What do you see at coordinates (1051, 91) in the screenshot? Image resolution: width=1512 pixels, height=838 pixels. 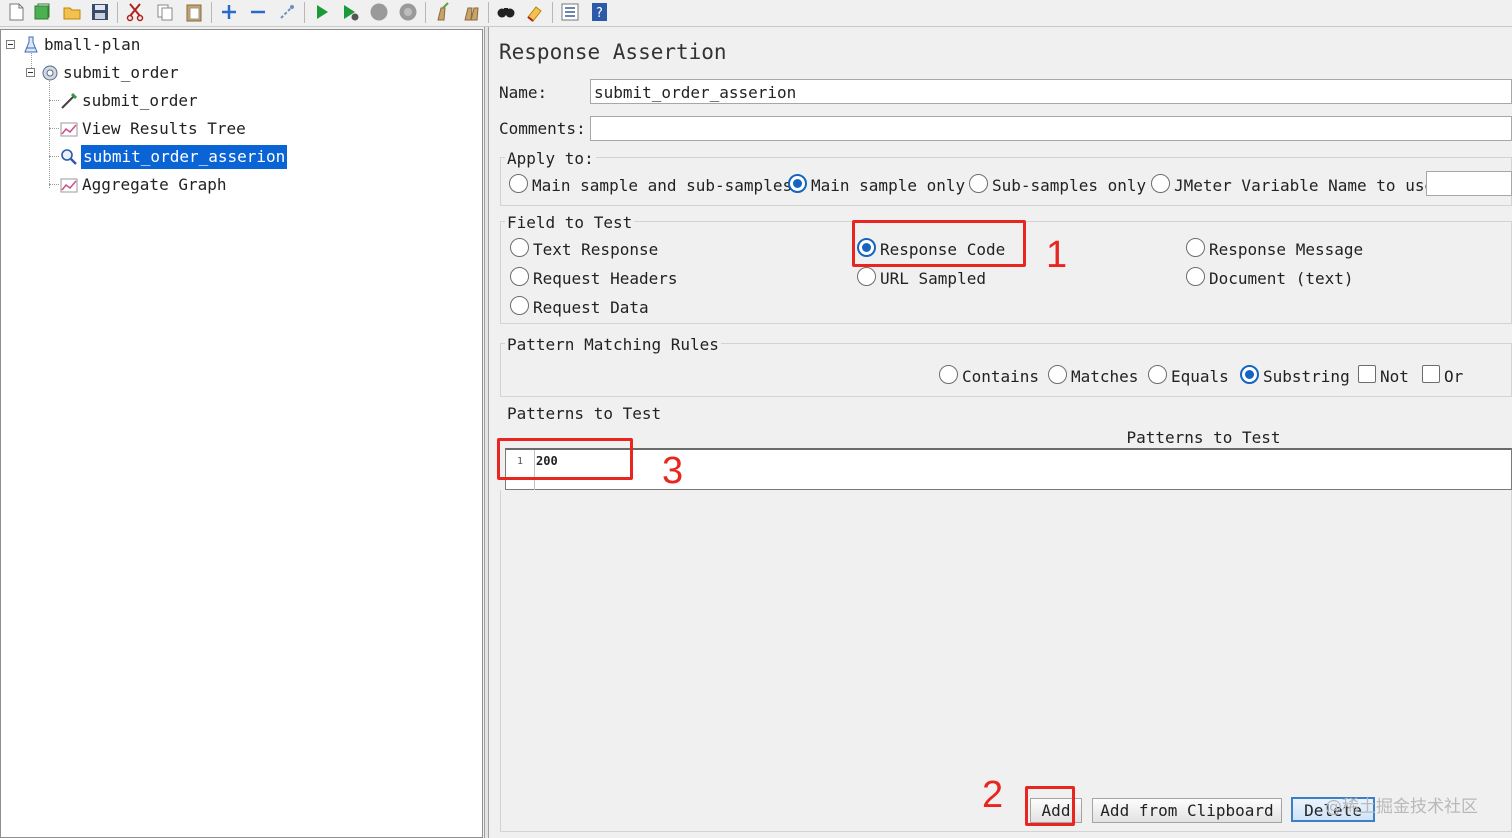 I see `name-field: submit_order_asserion` at bounding box center [1051, 91].